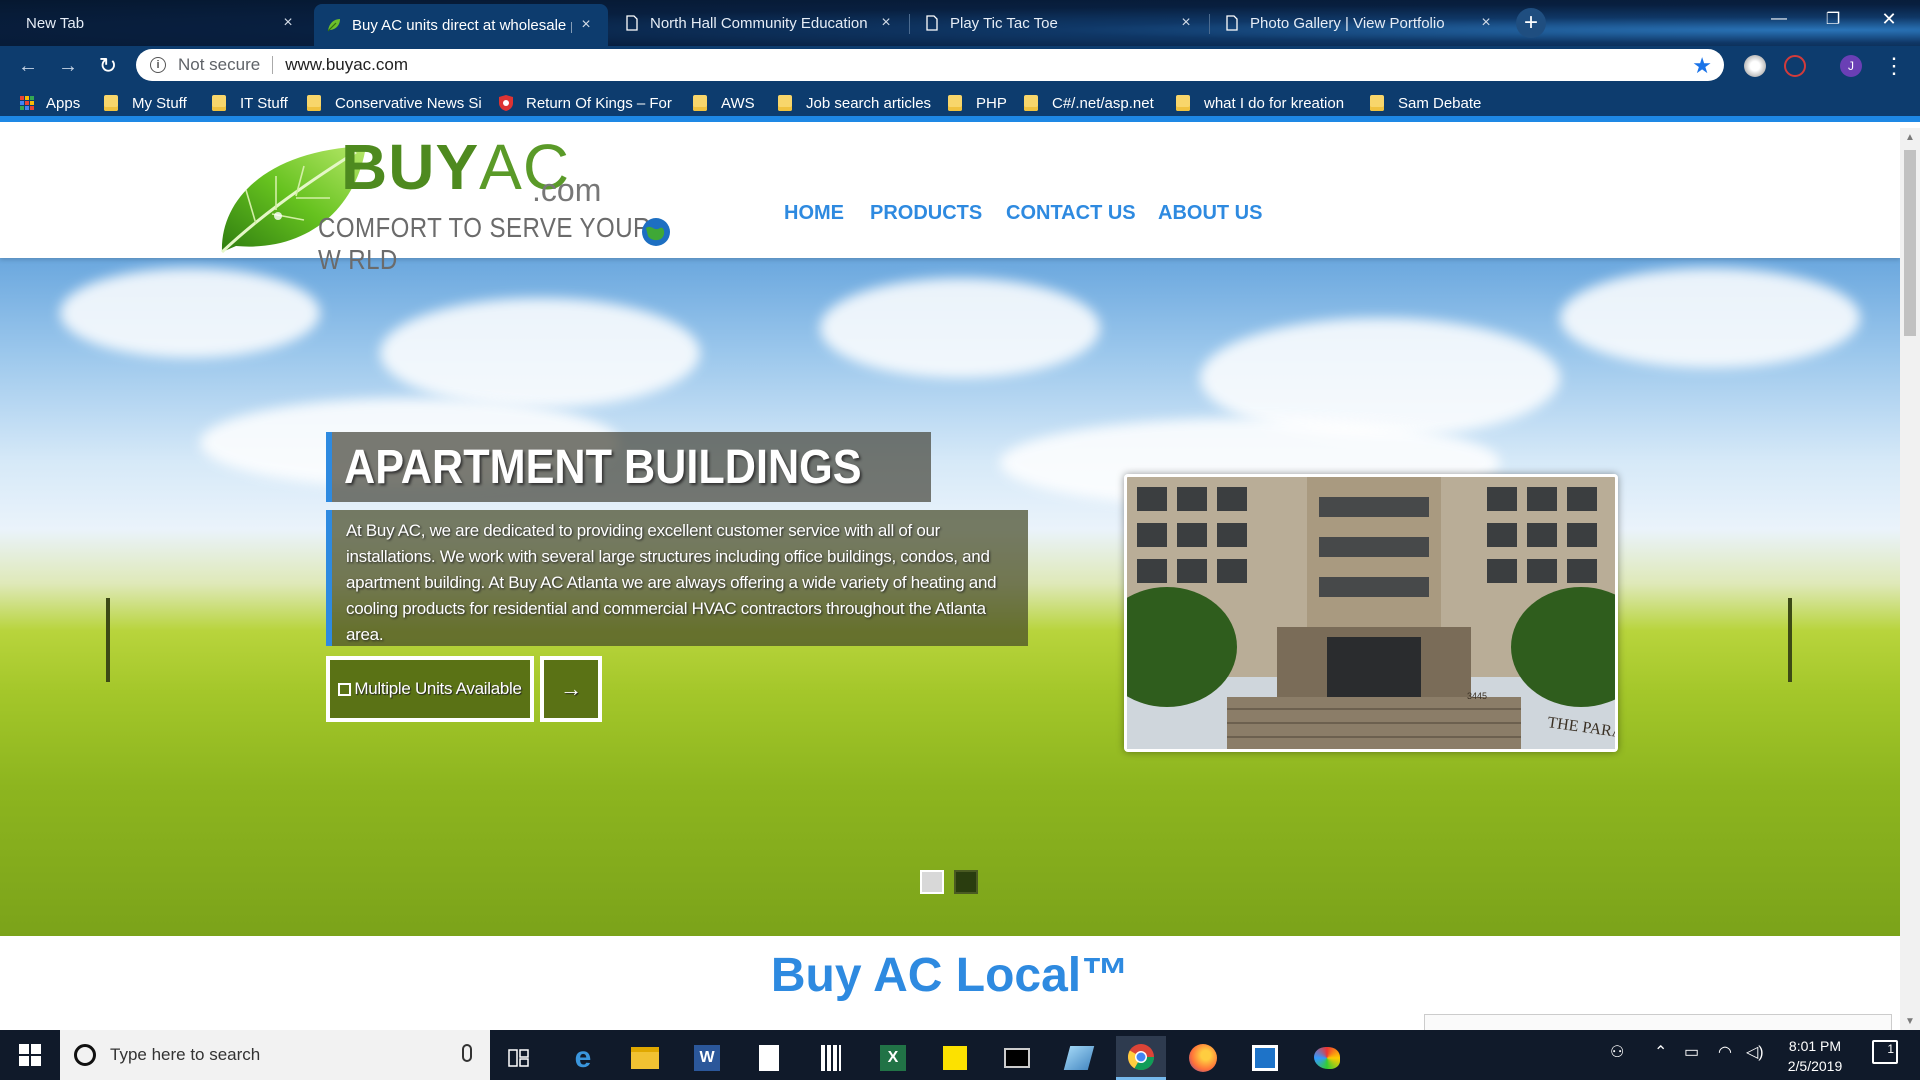 The height and width of the screenshot is (1080, 1920). I want to click on word-icon: W, so click(707, 1058).